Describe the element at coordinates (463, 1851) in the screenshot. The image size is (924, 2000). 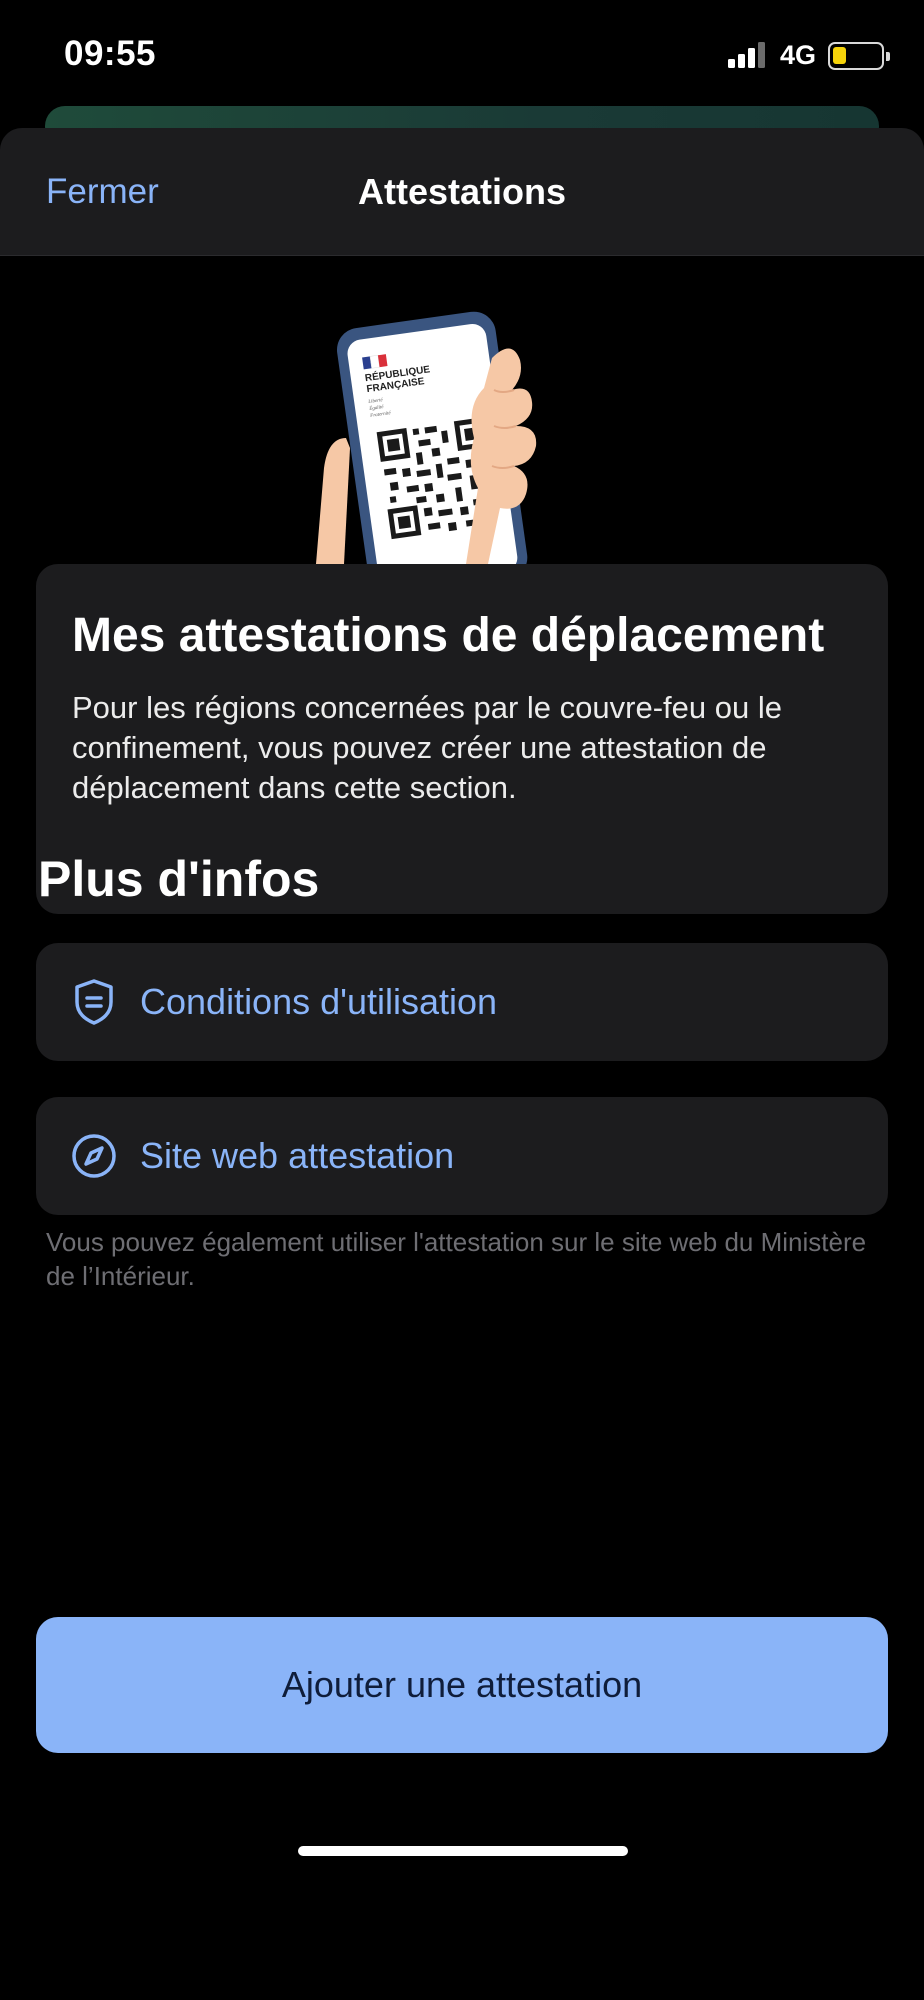
I see `home-indicator` at that location.